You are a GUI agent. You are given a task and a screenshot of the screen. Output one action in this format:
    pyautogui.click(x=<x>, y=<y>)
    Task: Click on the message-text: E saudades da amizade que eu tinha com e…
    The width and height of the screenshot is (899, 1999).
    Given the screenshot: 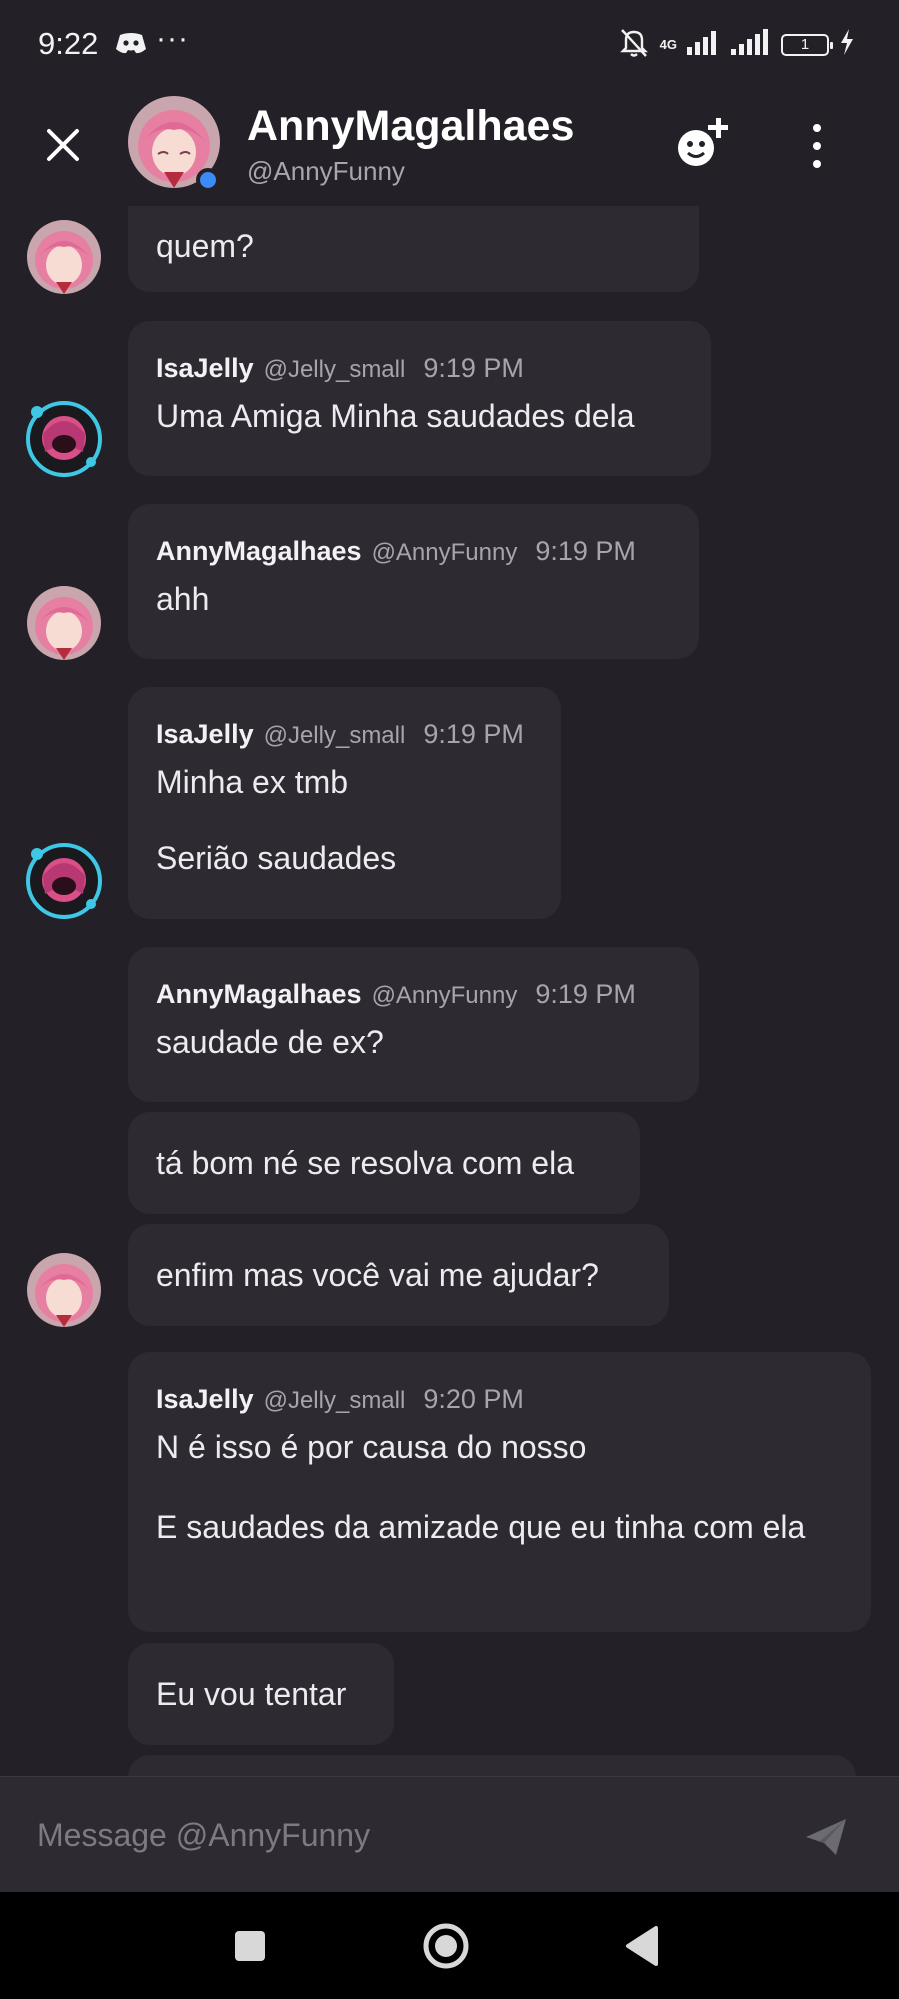 What is the action you would take?
    pyautogui.click(x=481, y=1527)
    